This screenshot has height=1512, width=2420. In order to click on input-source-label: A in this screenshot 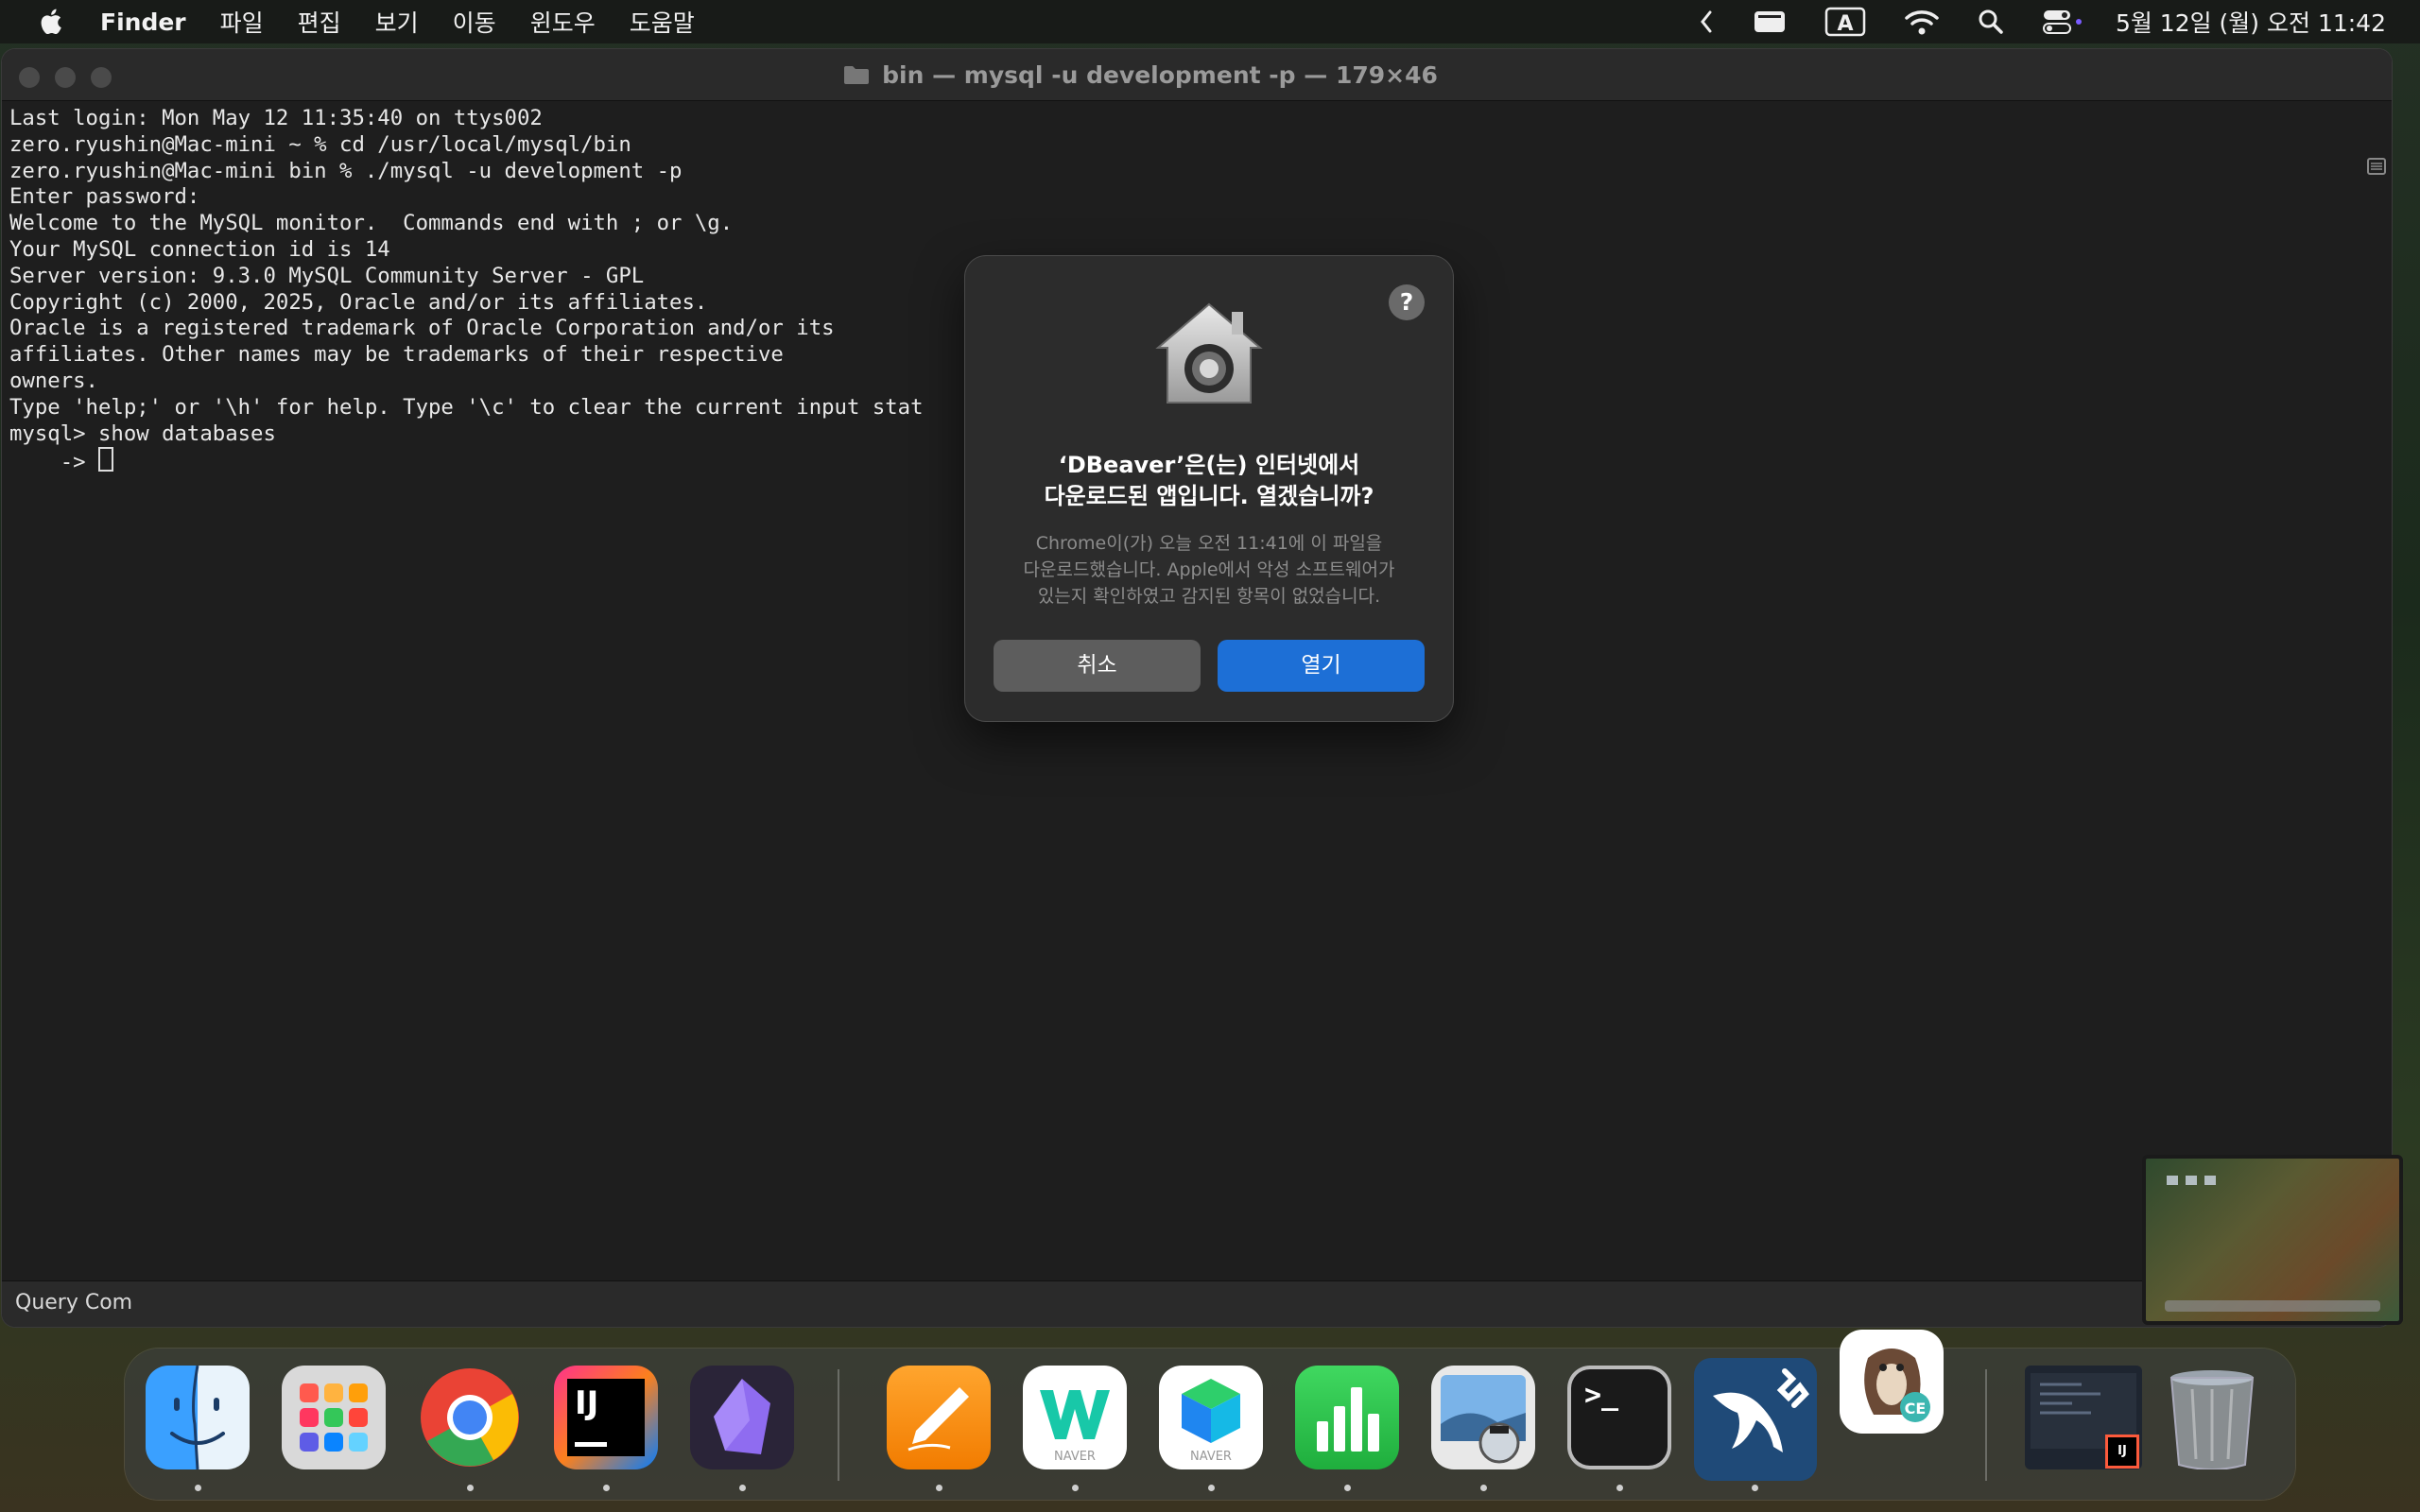, I will do `click(1845, 24)`.